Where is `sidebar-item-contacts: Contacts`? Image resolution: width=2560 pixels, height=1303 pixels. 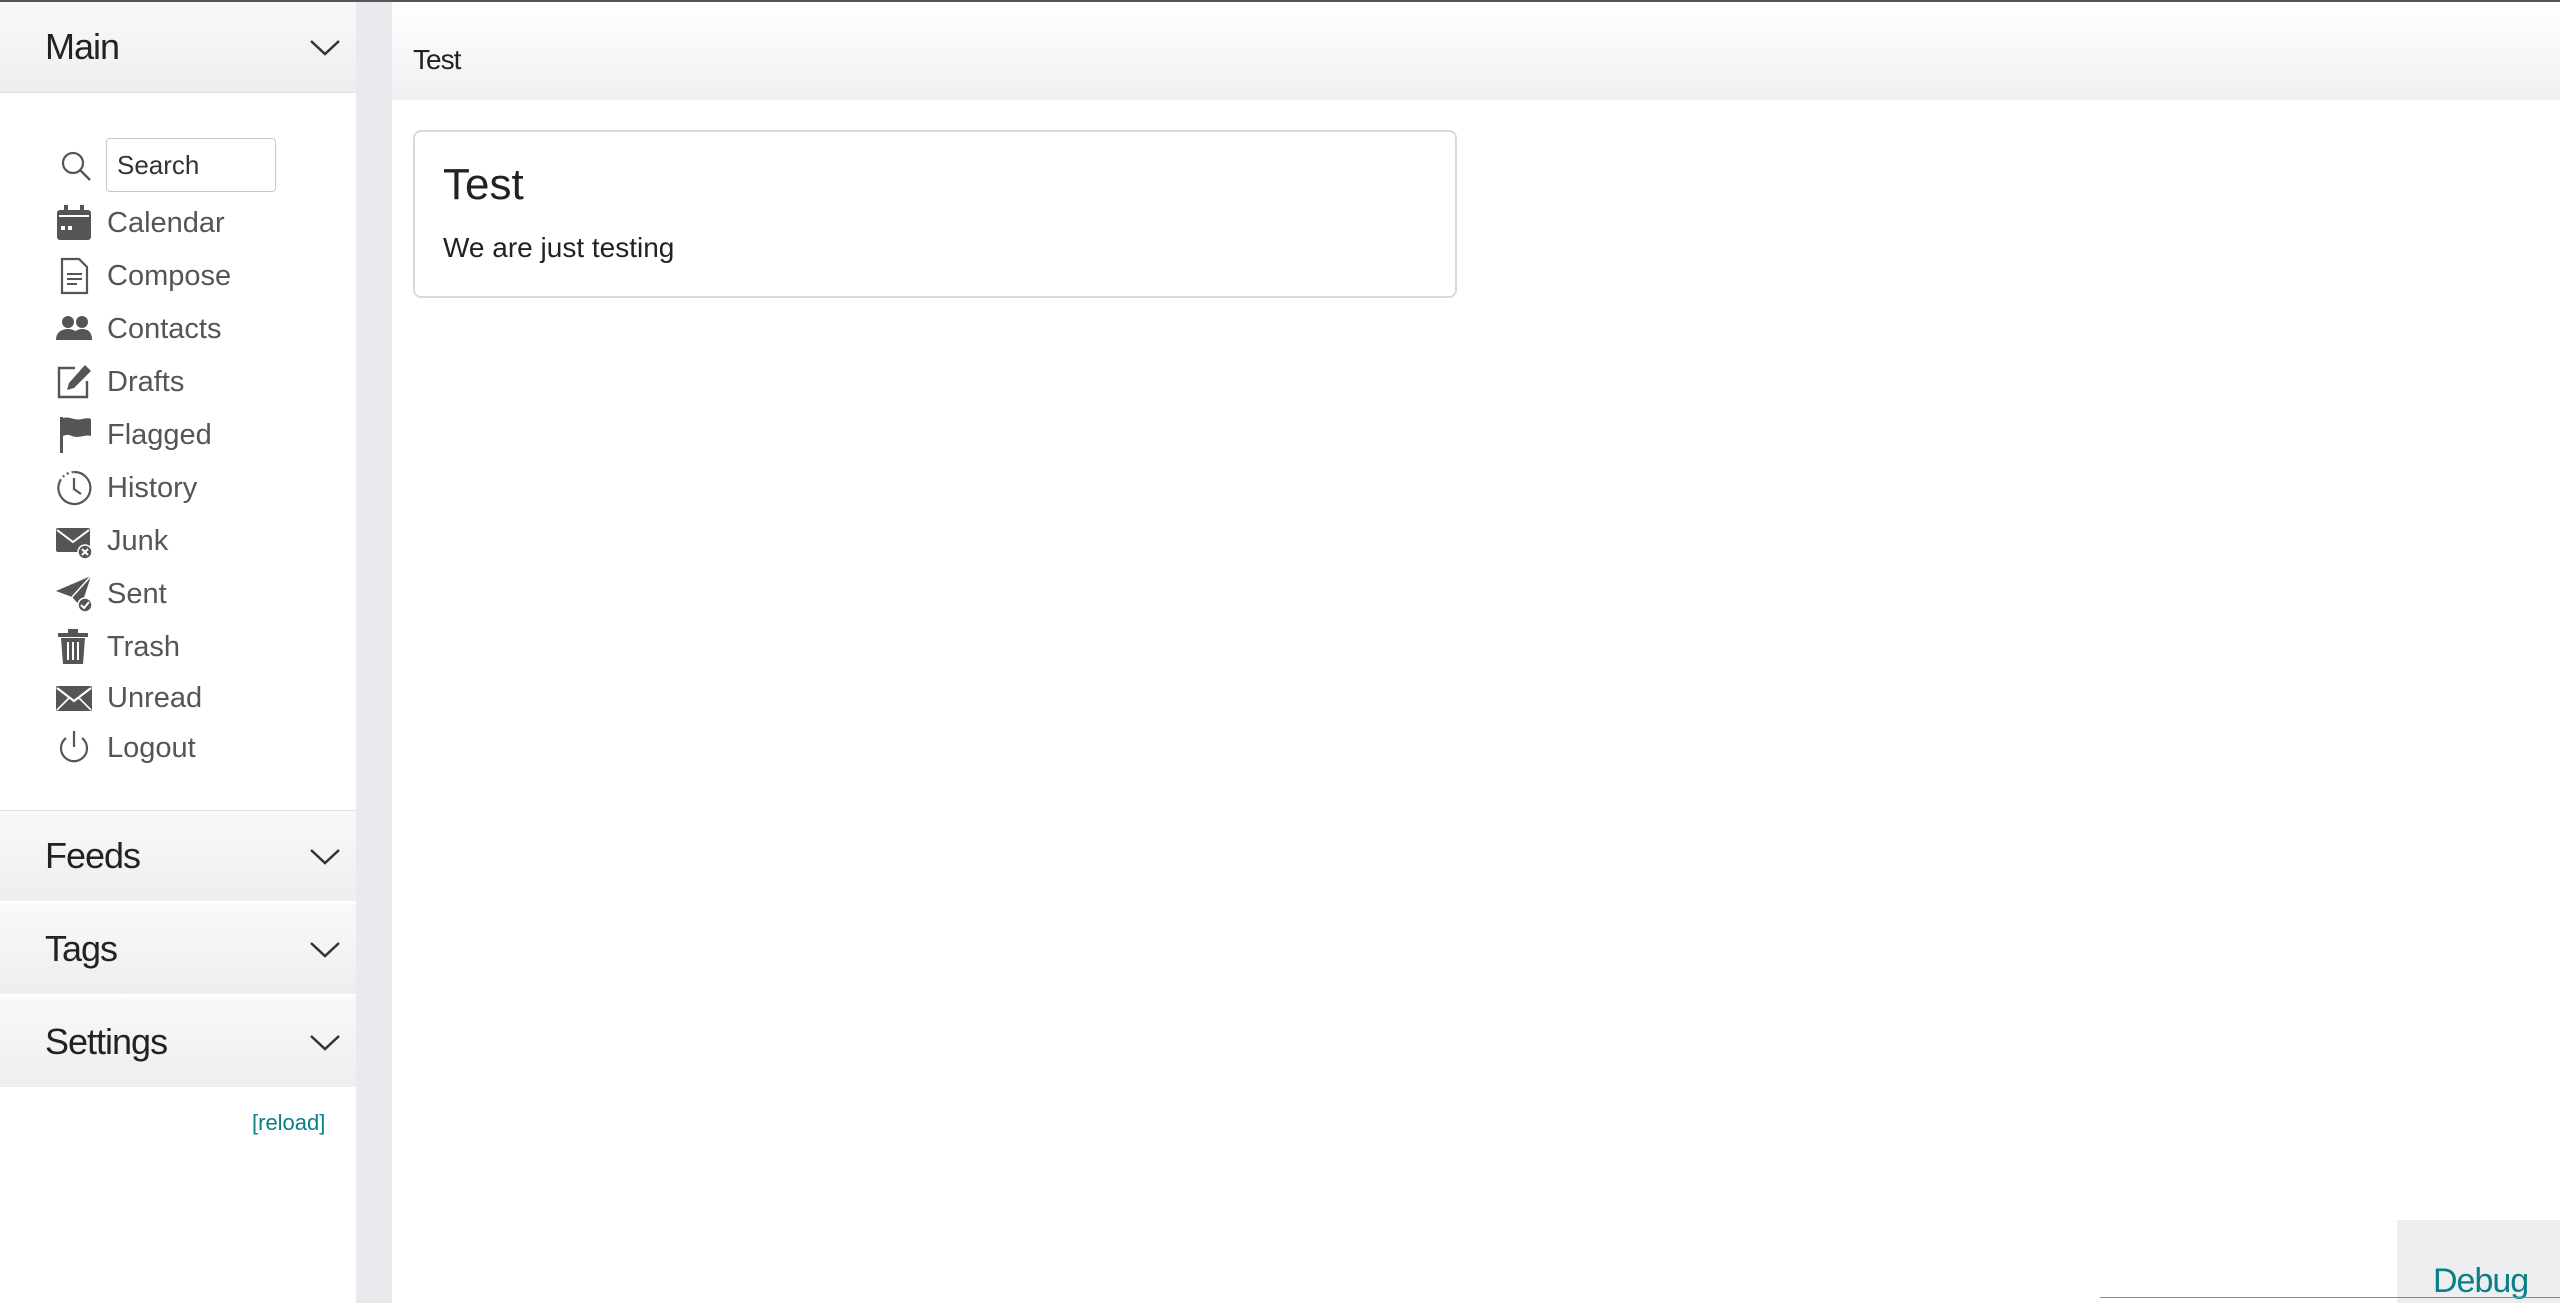
sidebar-item-contacts: Contacts is located at coordinates (178, 330).